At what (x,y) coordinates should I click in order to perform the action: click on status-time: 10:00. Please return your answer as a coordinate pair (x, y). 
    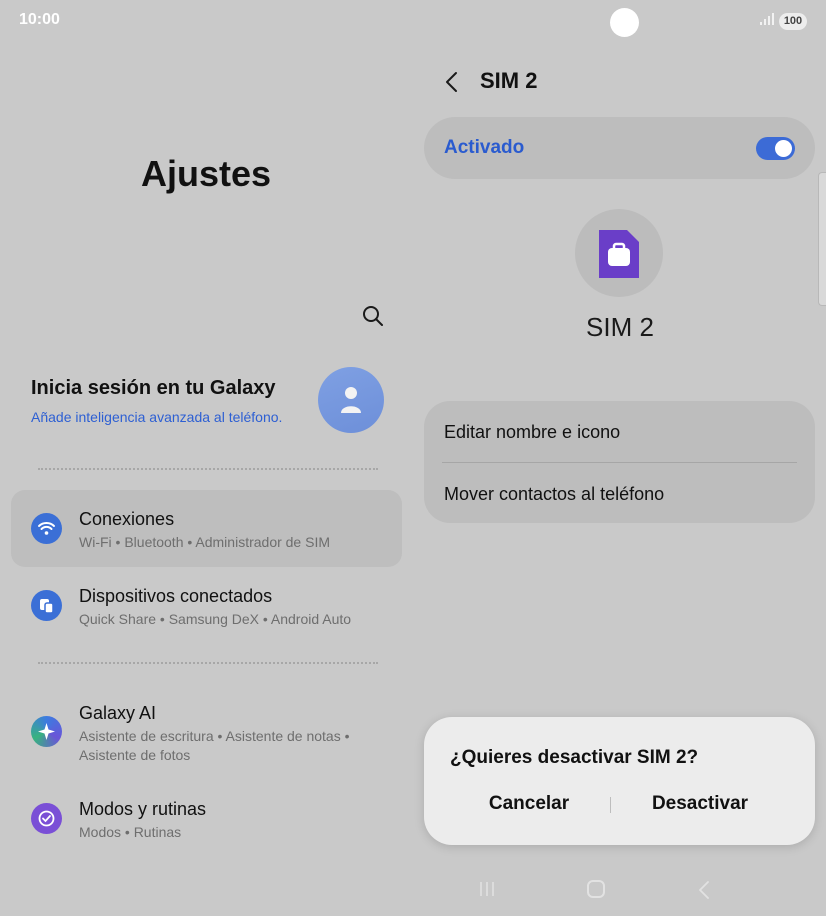
    Looking at the image, I should click on (39, 19).